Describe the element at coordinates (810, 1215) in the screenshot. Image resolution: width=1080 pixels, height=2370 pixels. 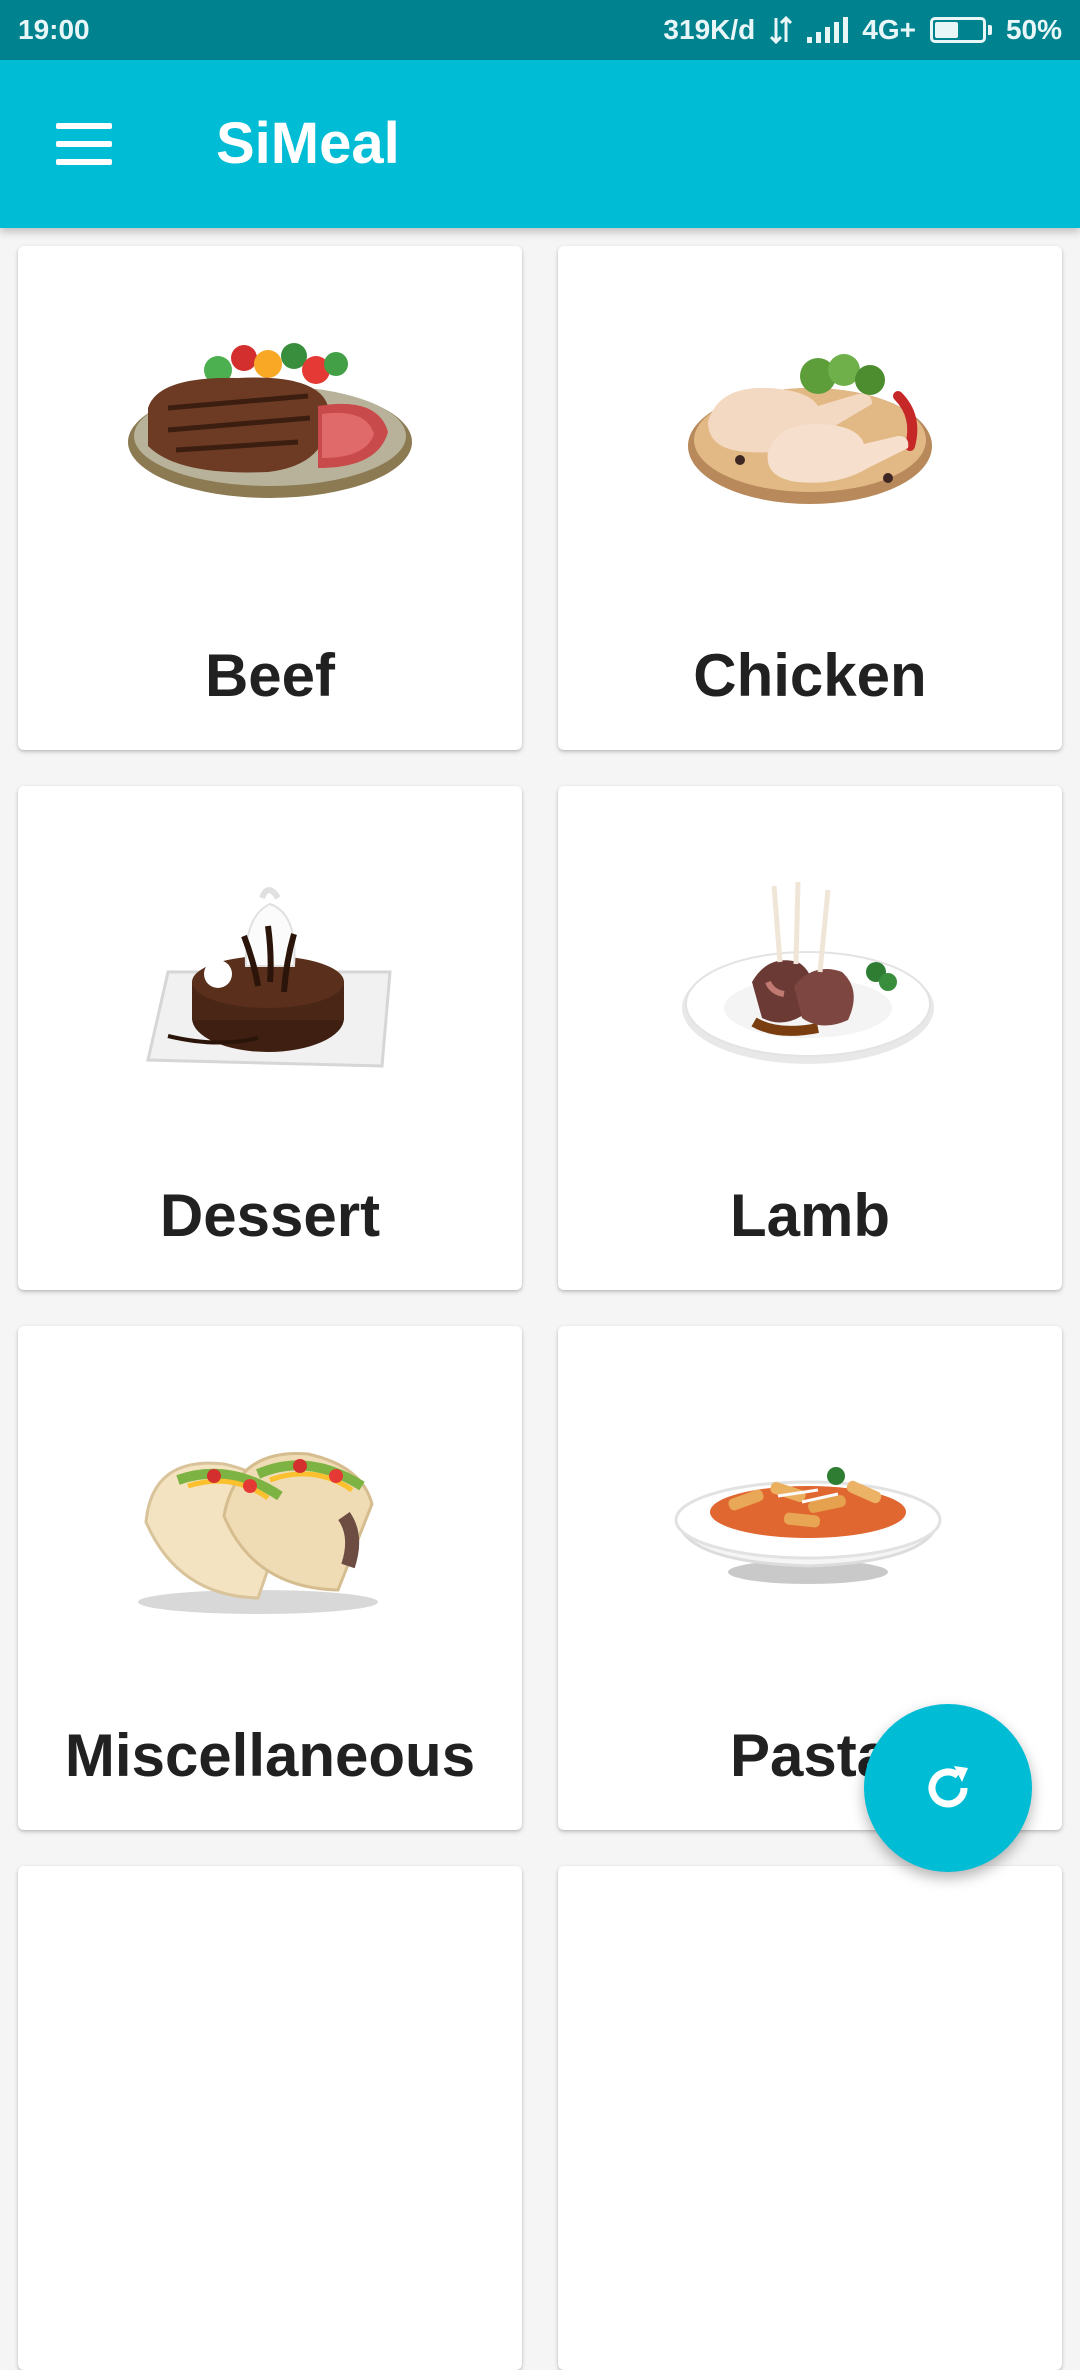
I see `category-label: Lamb` at that location.